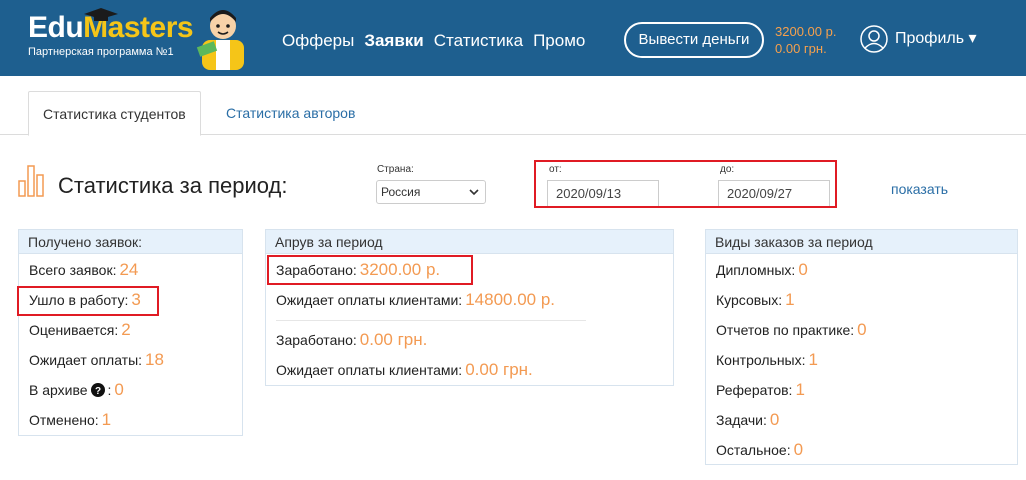  I want to click on approve-row-earned-uah: Заработано: 0.00 грн., so click(352, 339).